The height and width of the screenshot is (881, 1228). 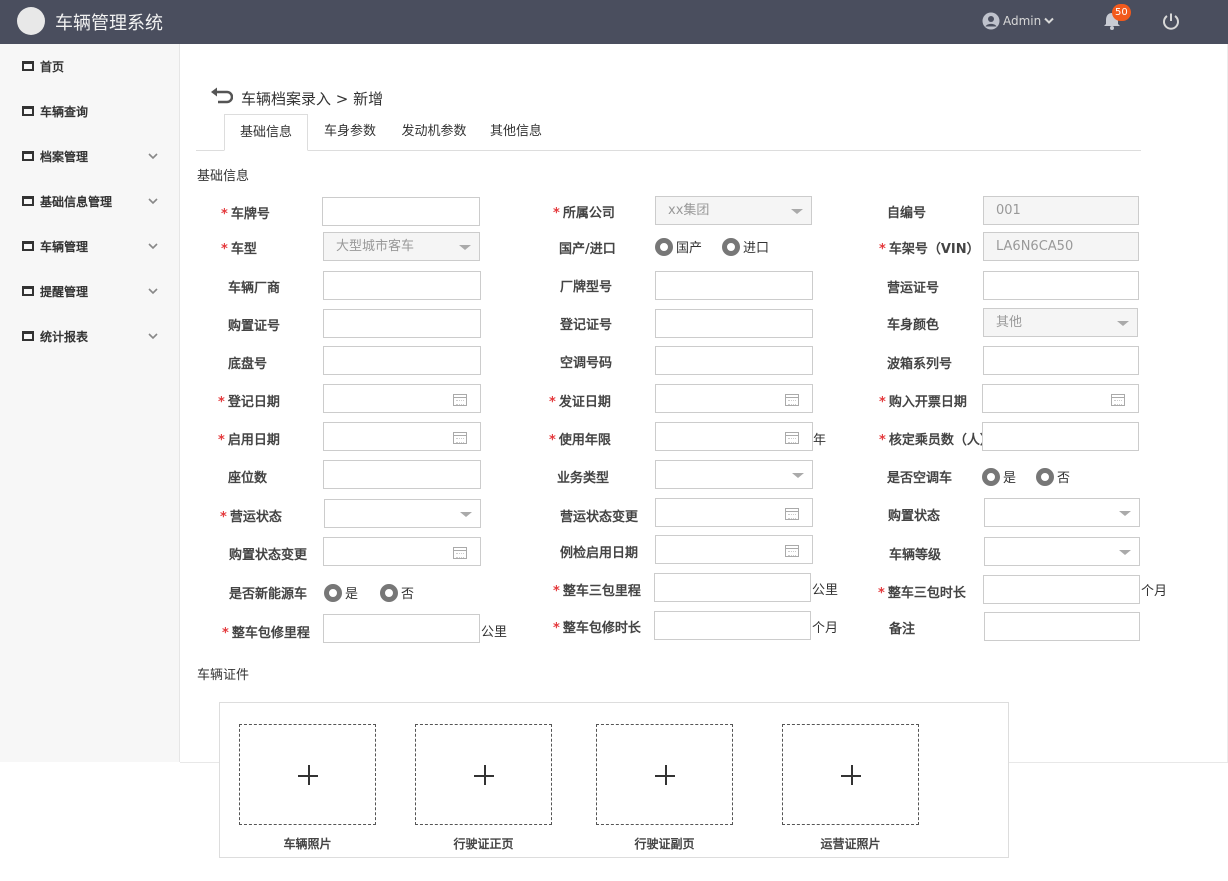 I want to click on sidebar-item-home: 首页, so click(x=90, y=66).